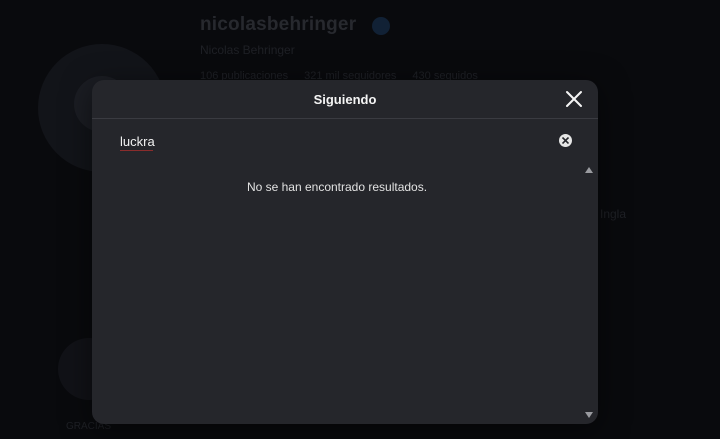 The width and height of the screenshot is (720, 439). I want to click on dialog-header: Siguiendo, so click(345, 99).